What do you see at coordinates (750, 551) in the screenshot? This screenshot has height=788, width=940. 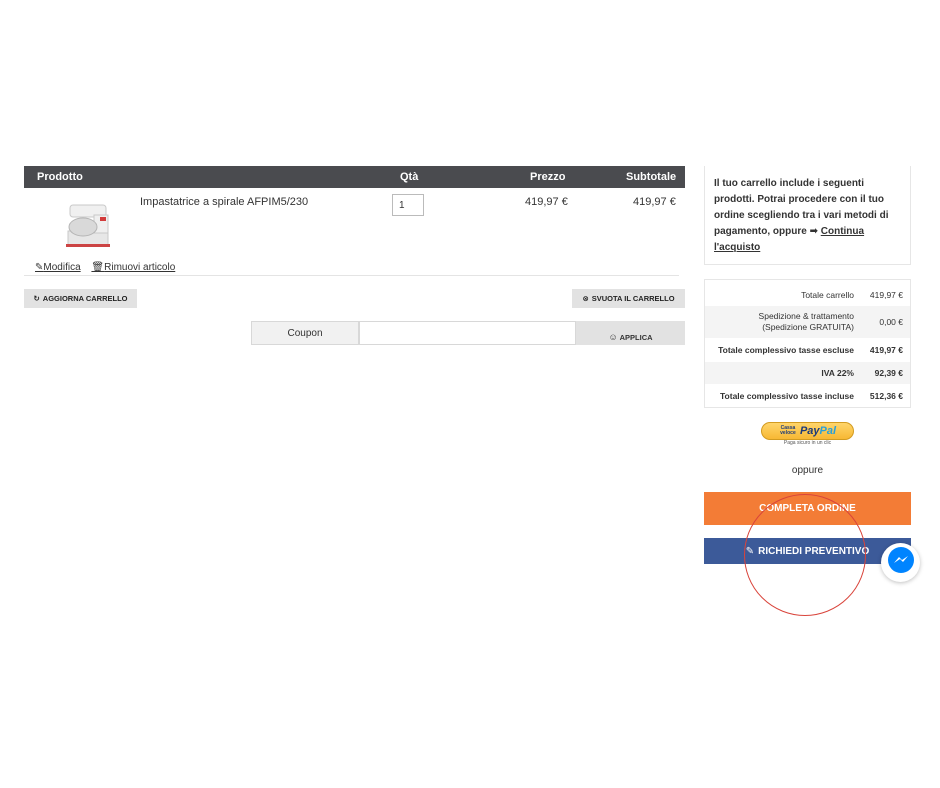 I see `edit-icon: ✎` at bounding box center [750, 551].